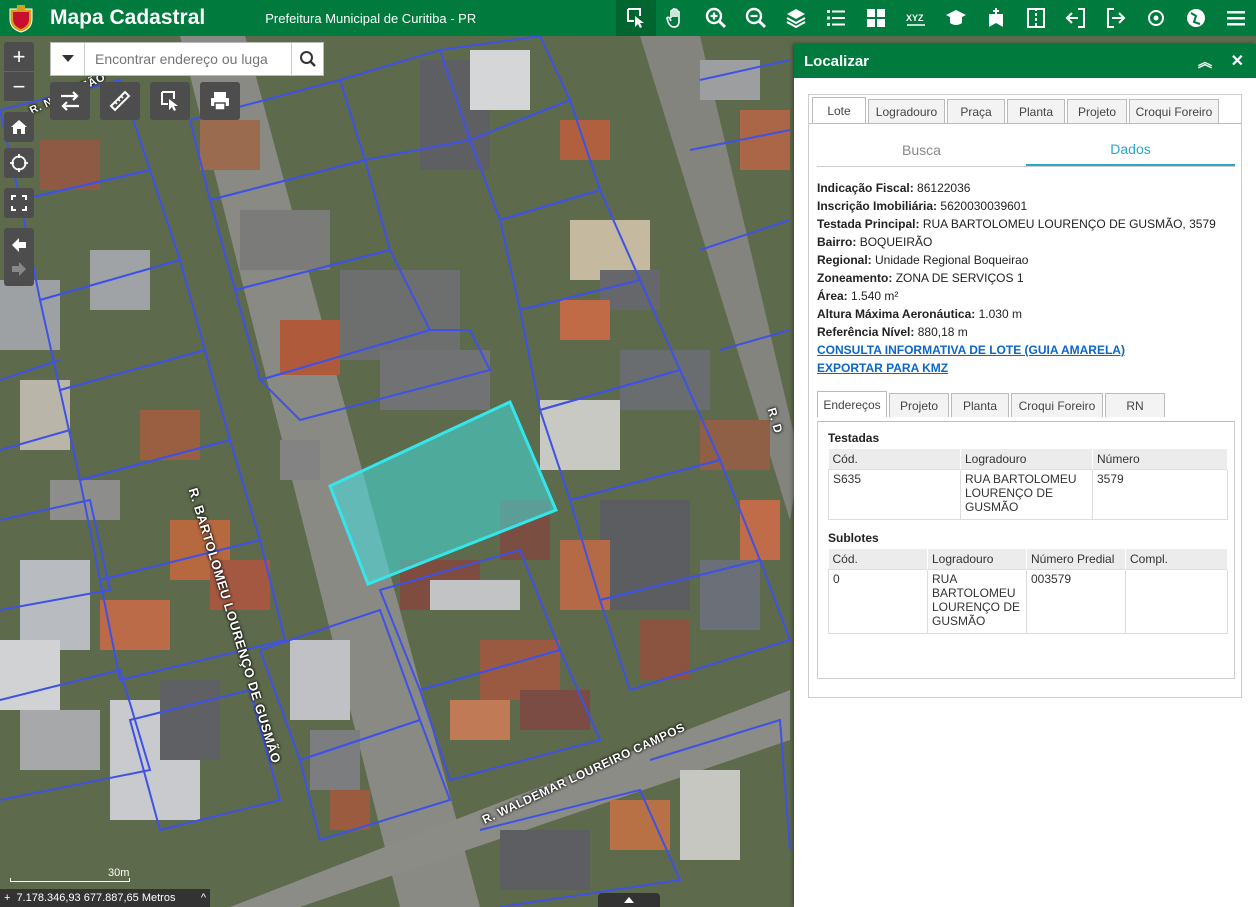  Describe the element at coordinates (996, 18) in the screenshot. I see `bookmark-icon` at that location.